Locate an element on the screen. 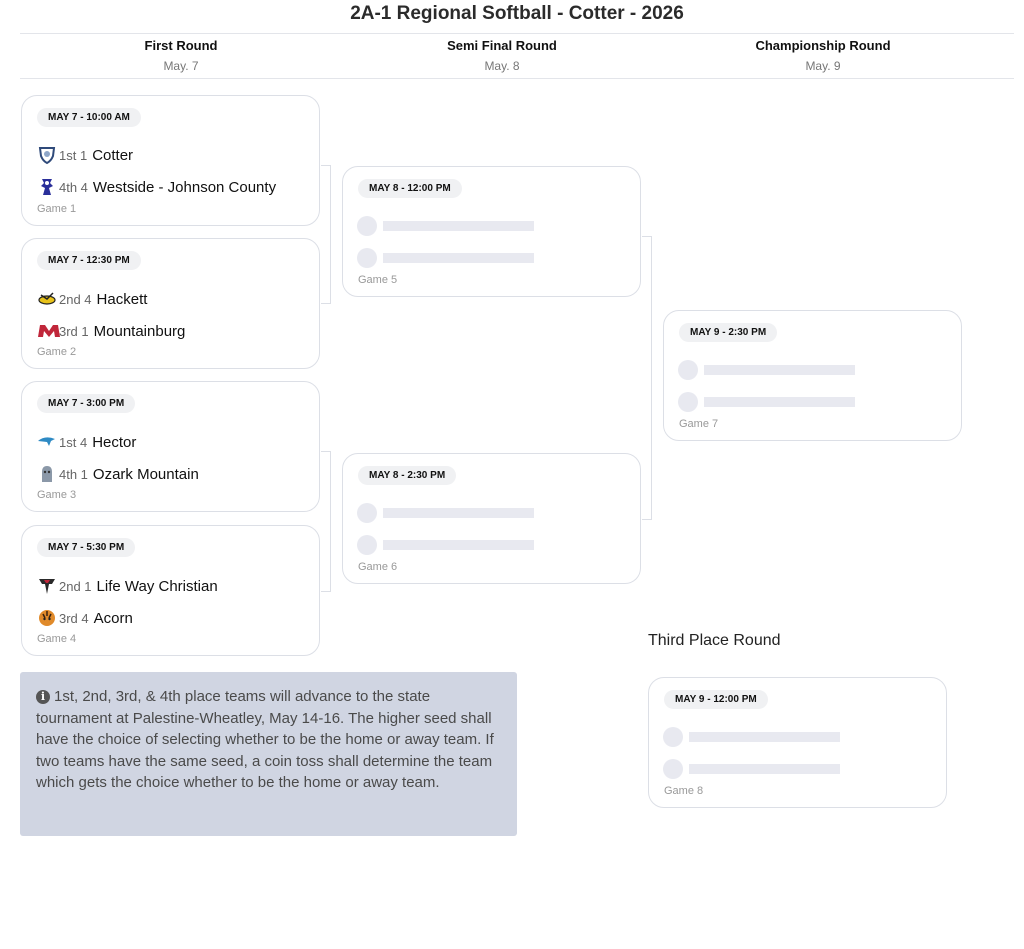 This screenshot has height=949, width=1024. game-card-6: MAY 8 - 2:30 PM Game 6 is located at coordinates (491, 518).